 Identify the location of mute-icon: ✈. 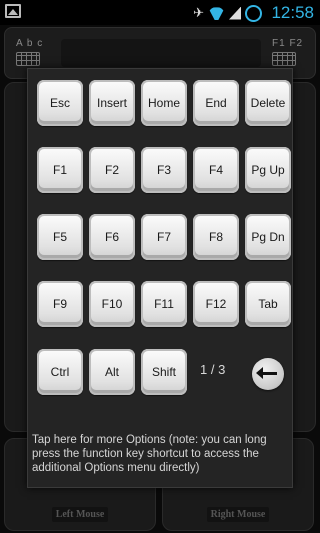
(198, 12).